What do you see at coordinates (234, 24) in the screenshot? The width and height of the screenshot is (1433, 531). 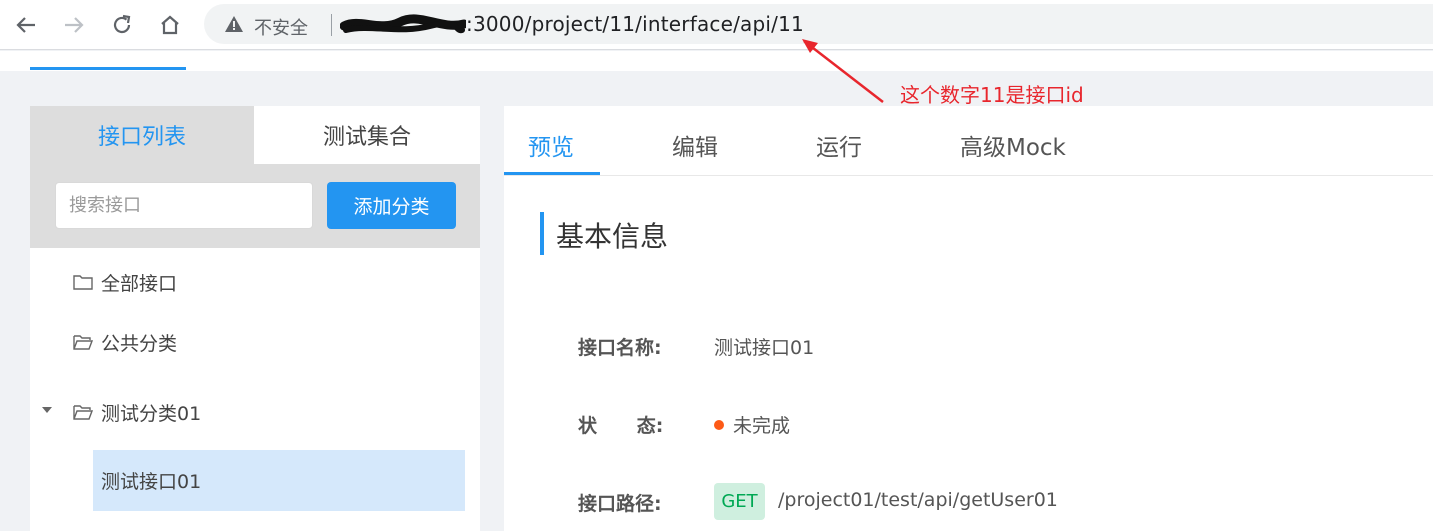 I see `warning-icon` at bounding box center [234, 24].